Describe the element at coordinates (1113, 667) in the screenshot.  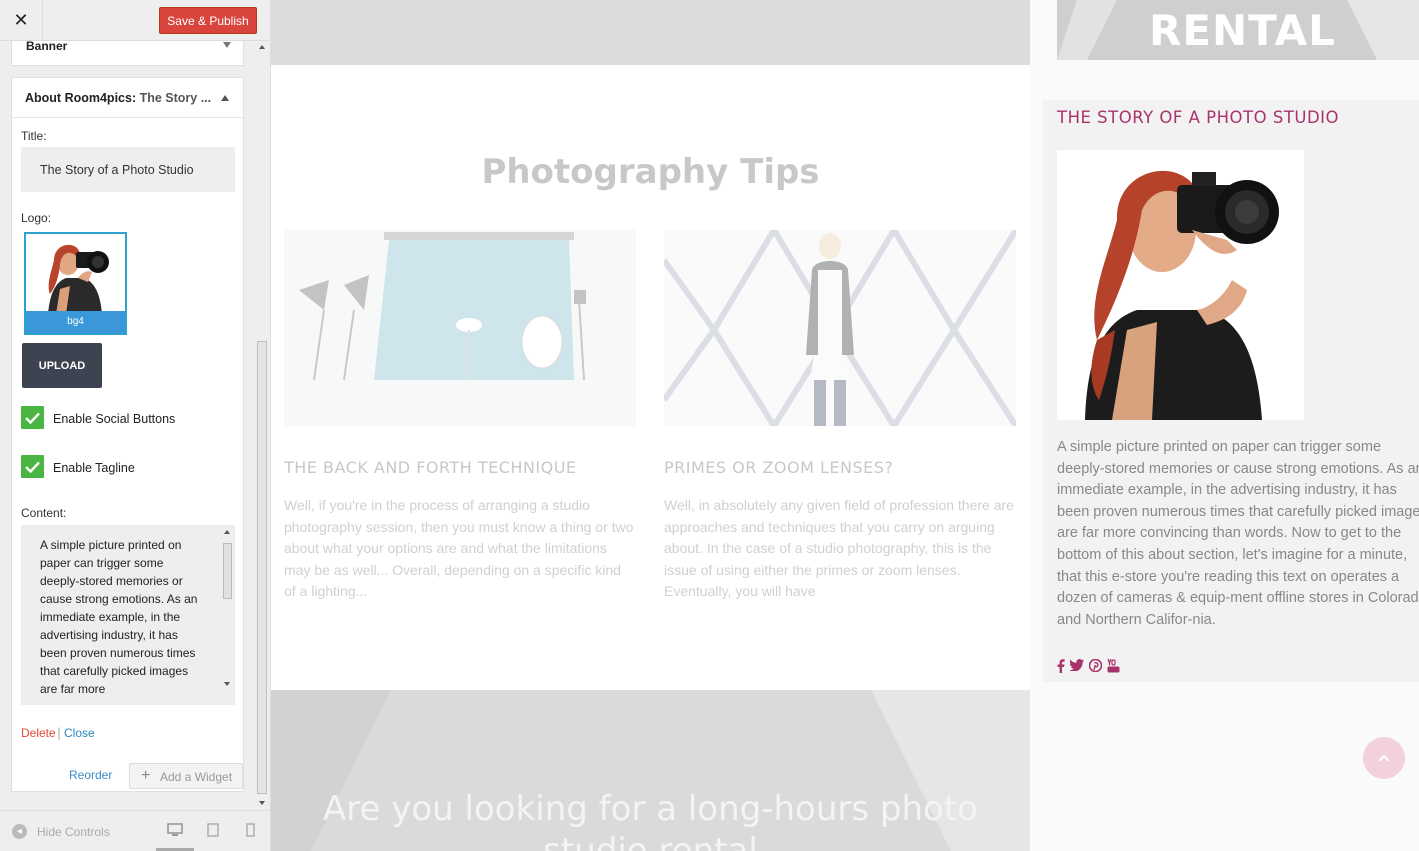
I see `youtube-icon` at that location.